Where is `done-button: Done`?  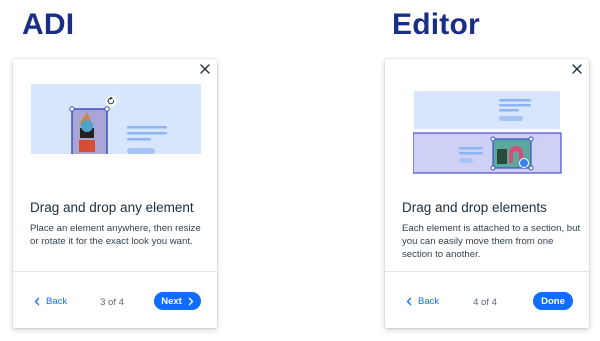 done-button: Done is located at coordinates (553, 301).